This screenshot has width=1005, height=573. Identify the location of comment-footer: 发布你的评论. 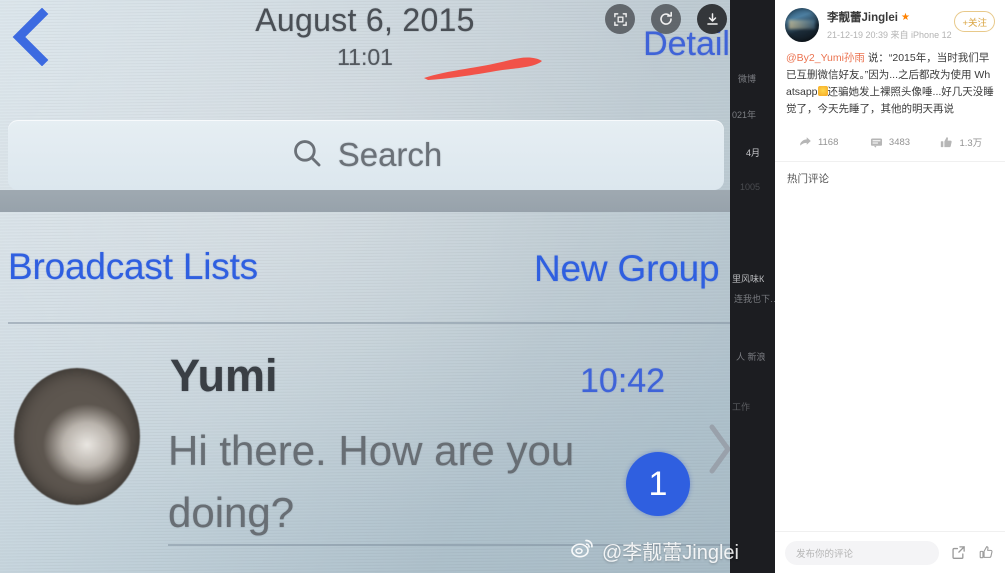
(890, 552).